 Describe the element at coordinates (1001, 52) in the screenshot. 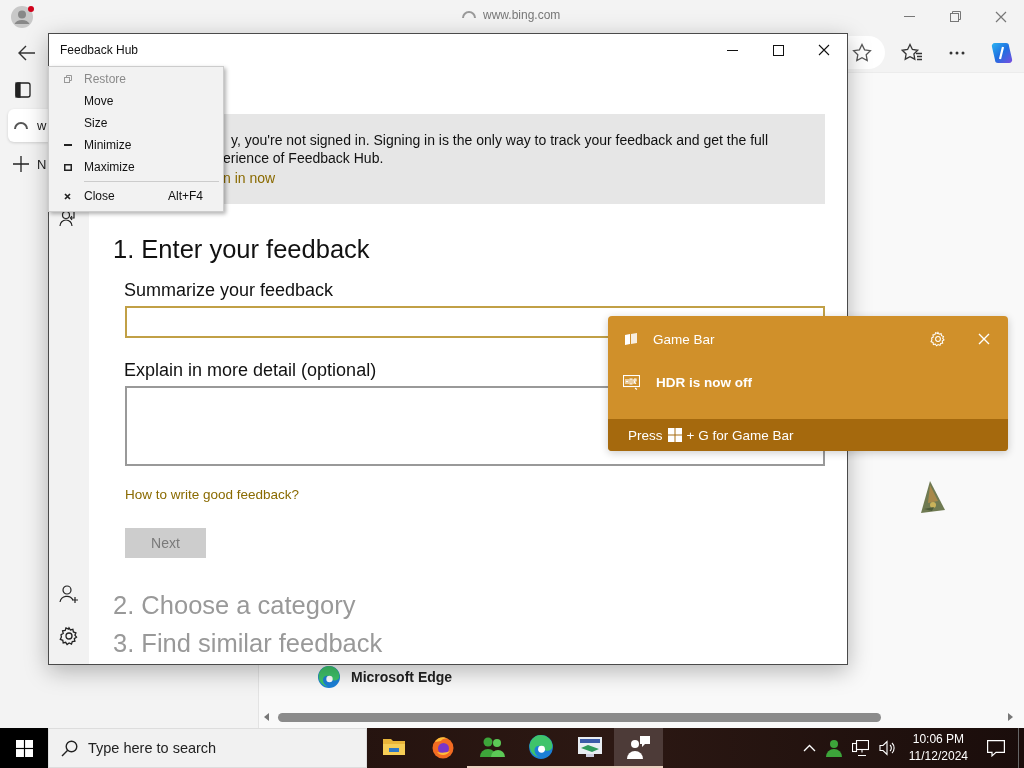

I see `copilot-icon` at that location.